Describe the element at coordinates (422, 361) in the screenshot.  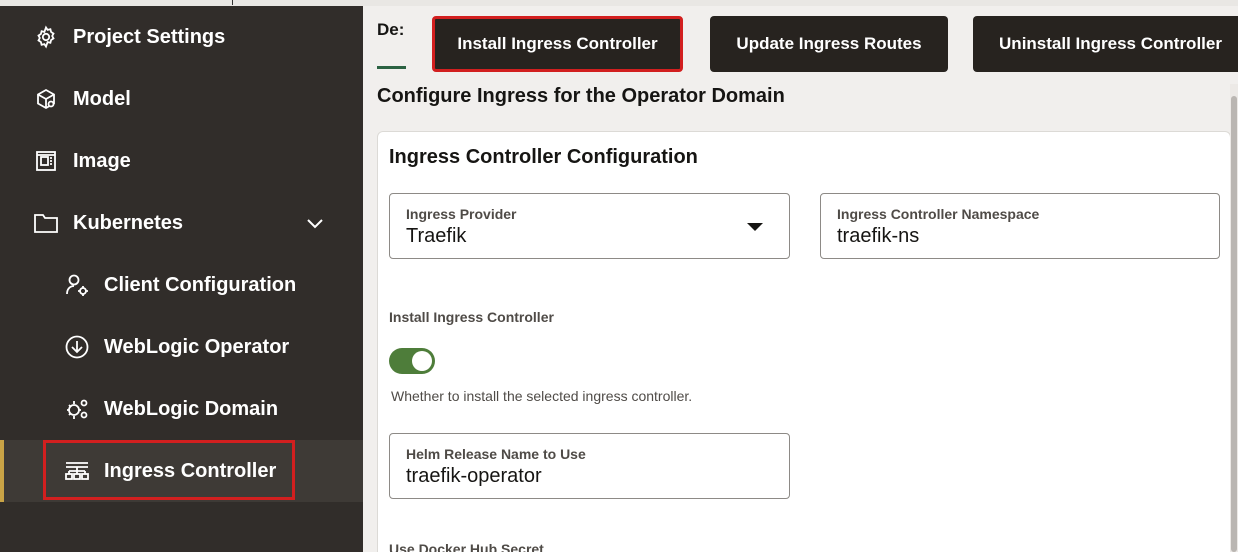
I see `toggle-knob` at that location.